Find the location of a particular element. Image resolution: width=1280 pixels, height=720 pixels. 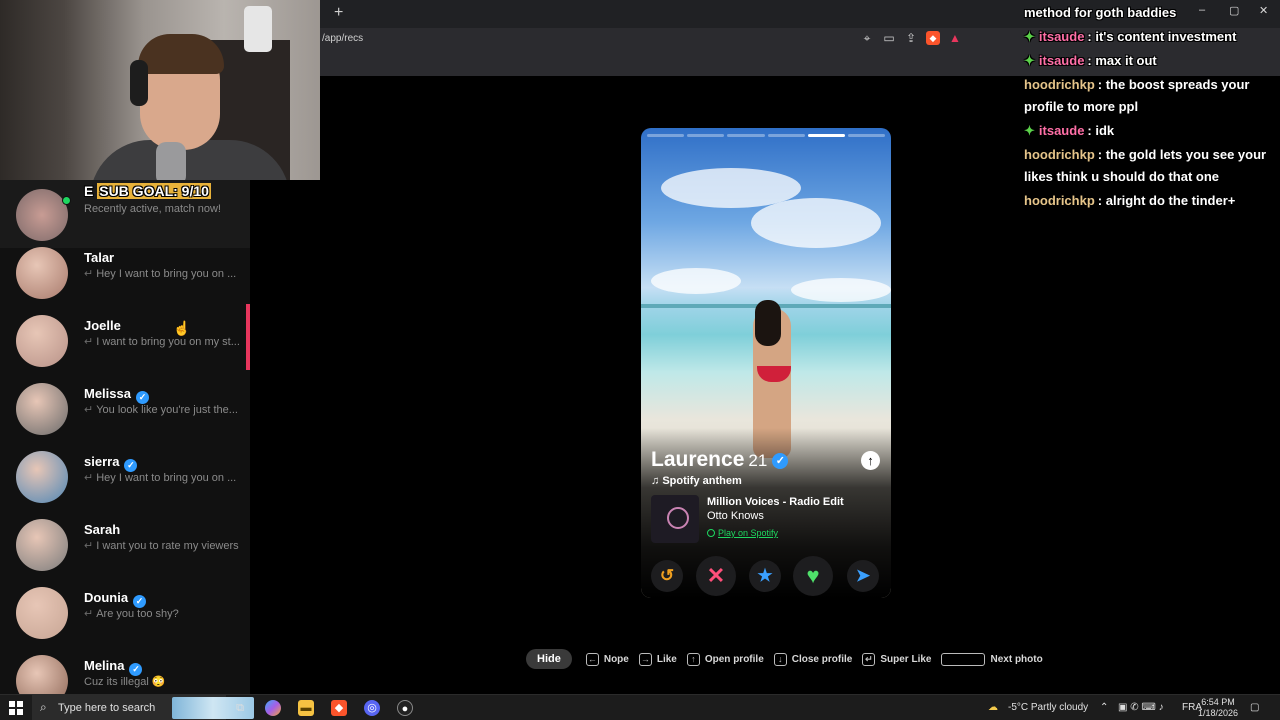

taskbar-search: ⌕ Type here to search is located at coordinates (143, 707).